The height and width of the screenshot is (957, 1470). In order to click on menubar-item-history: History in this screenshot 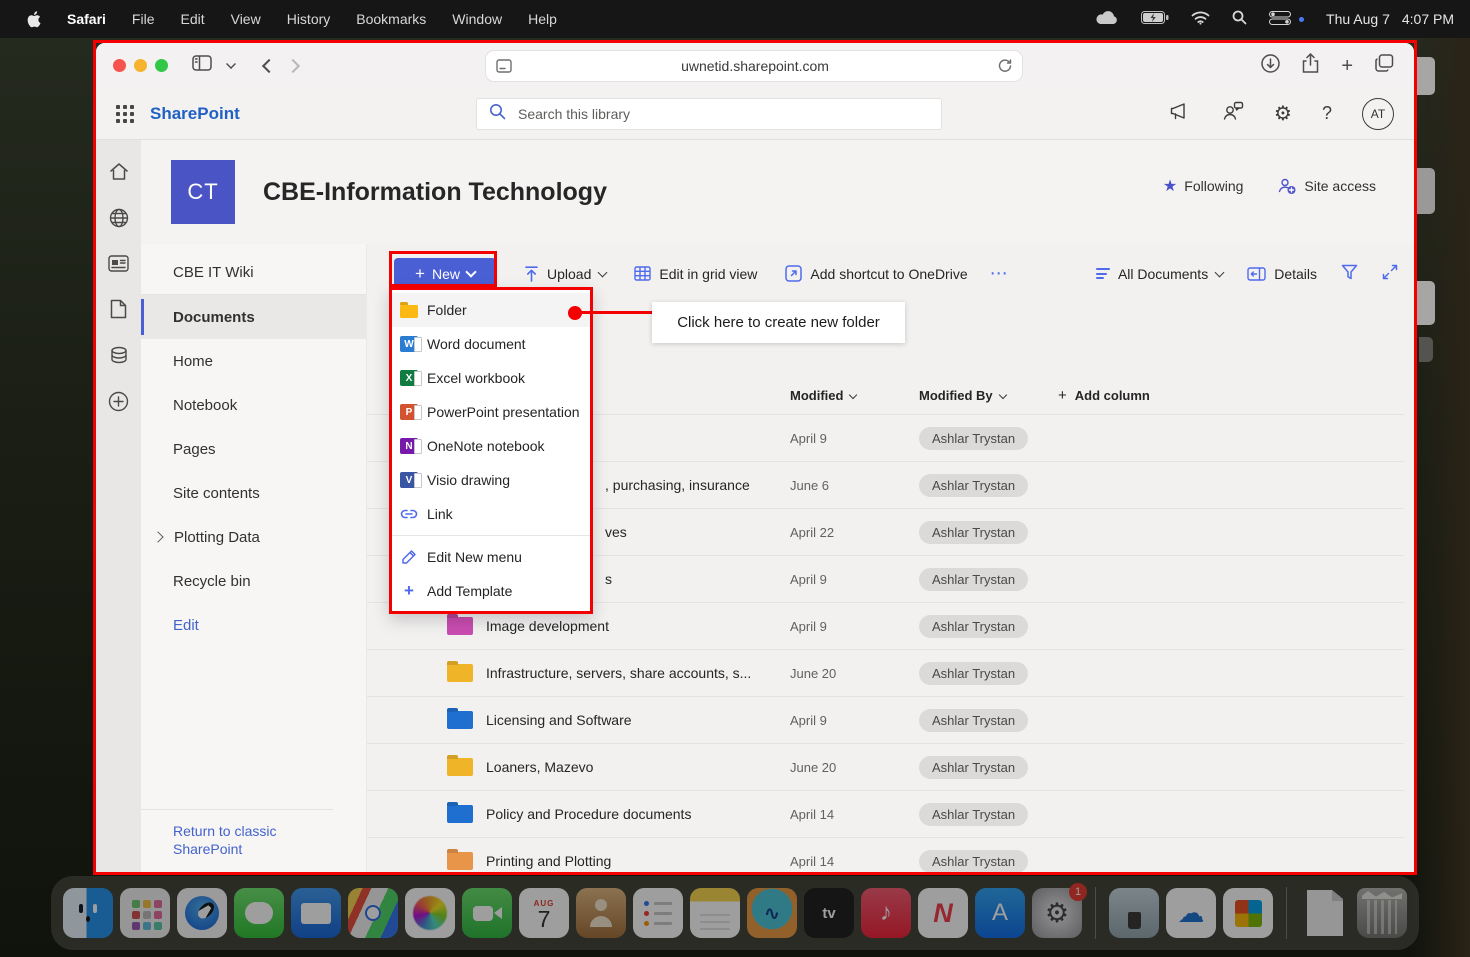, I will do `click(309, 19)`.